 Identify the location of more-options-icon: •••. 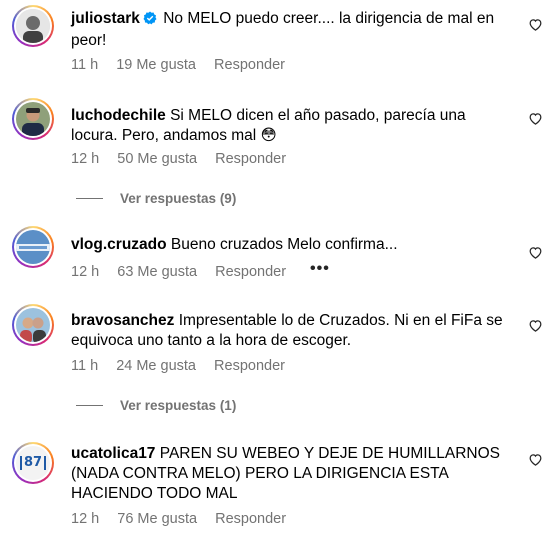
(320, 269).